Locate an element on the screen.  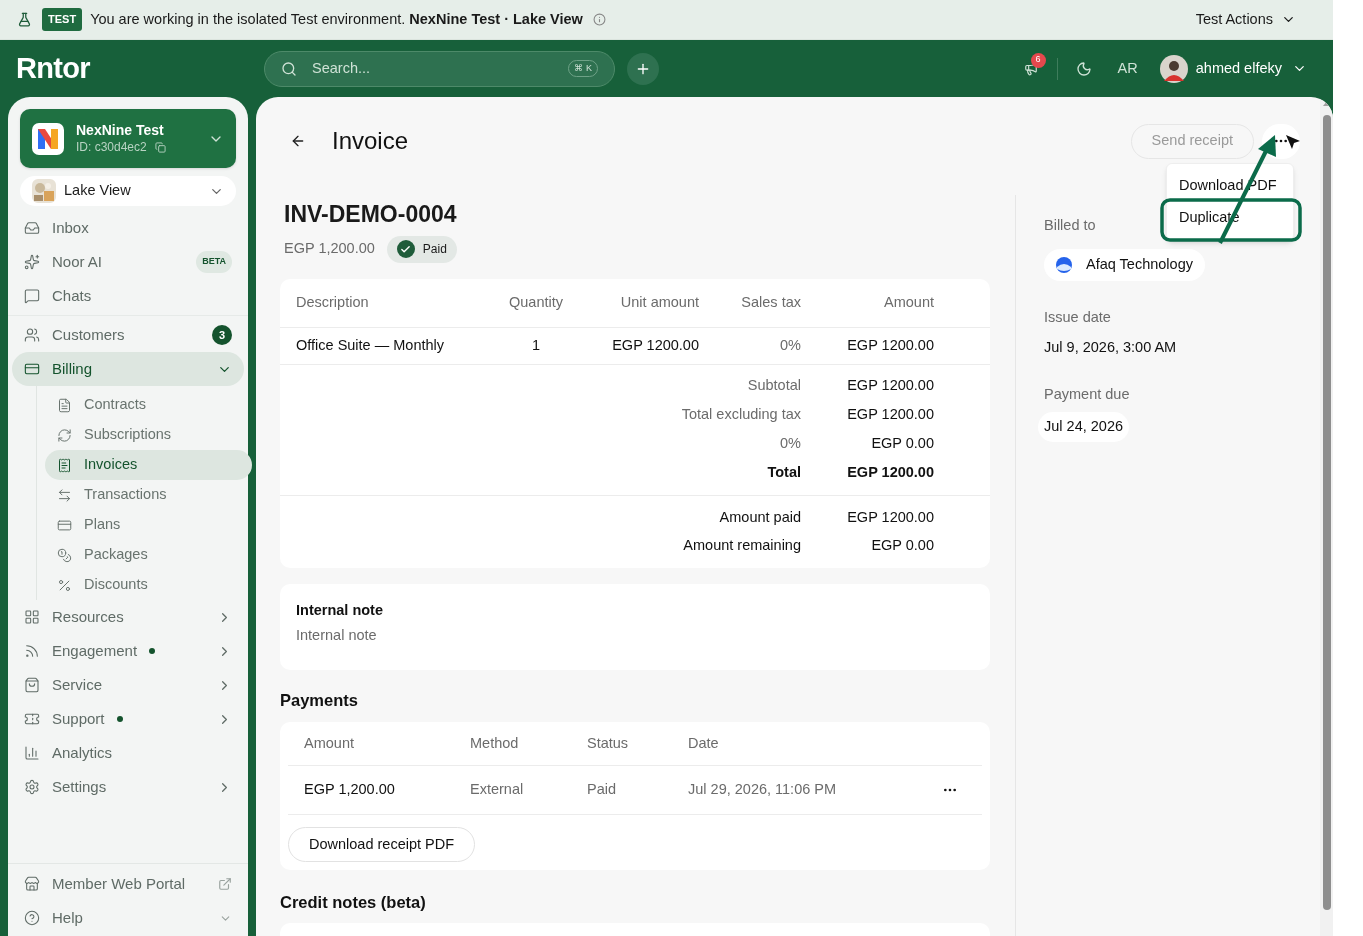
chat-icon is located at coordinates (32, 296).